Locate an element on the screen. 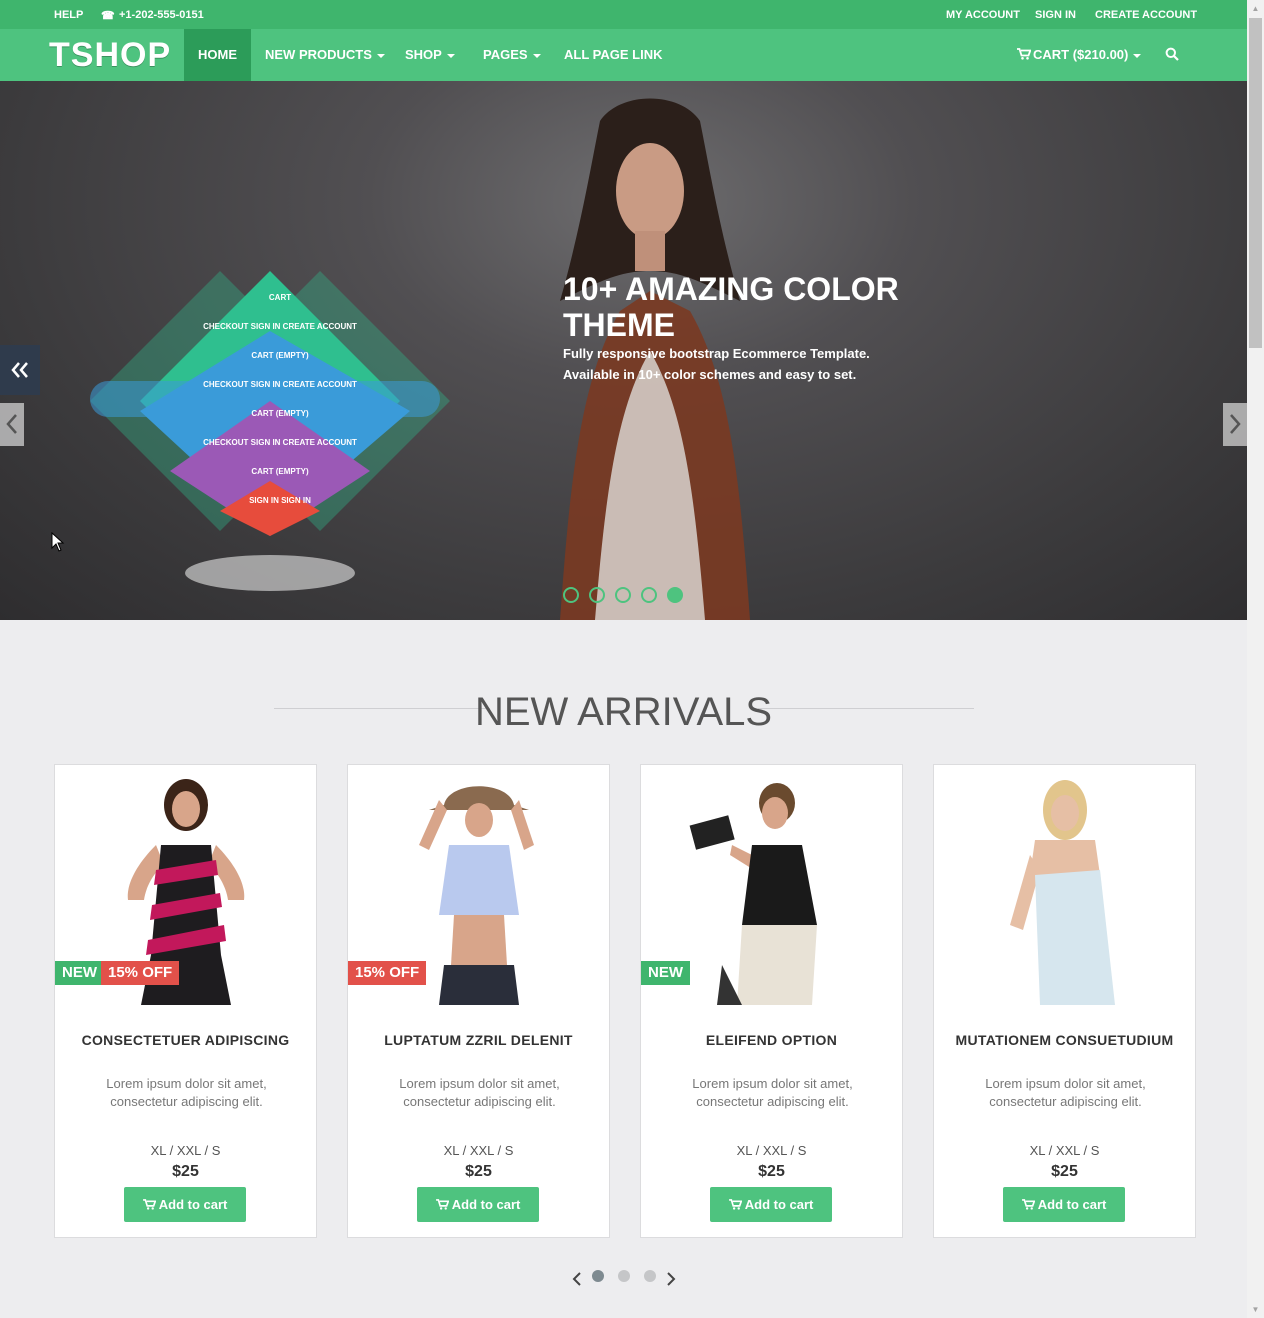 This screenshot has height=1318, width=1264. nav-cart-label: CART ($210.00) is located at coordinates (1081, 54).